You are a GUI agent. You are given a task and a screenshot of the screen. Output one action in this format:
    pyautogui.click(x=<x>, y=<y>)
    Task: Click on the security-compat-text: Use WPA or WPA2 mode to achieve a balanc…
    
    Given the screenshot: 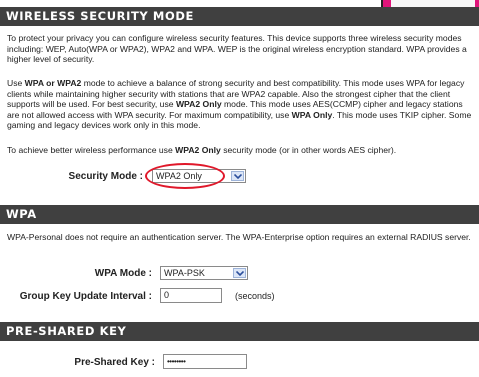 What is the action you would take?
    pyautogui.click(x=240, y=104)
    